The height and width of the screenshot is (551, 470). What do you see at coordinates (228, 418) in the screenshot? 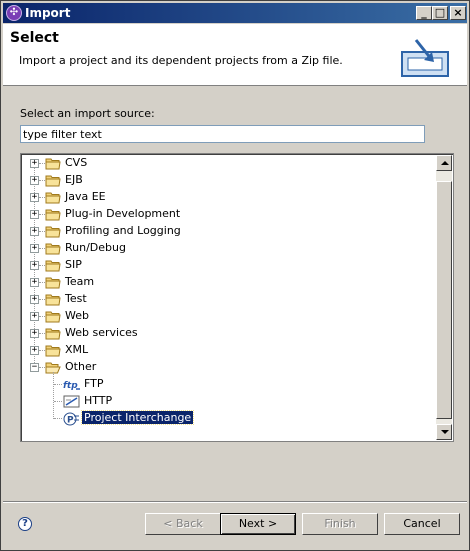
I see `tree-item-project-interchange: P Project Interchange` at bounding box center [228, 418].